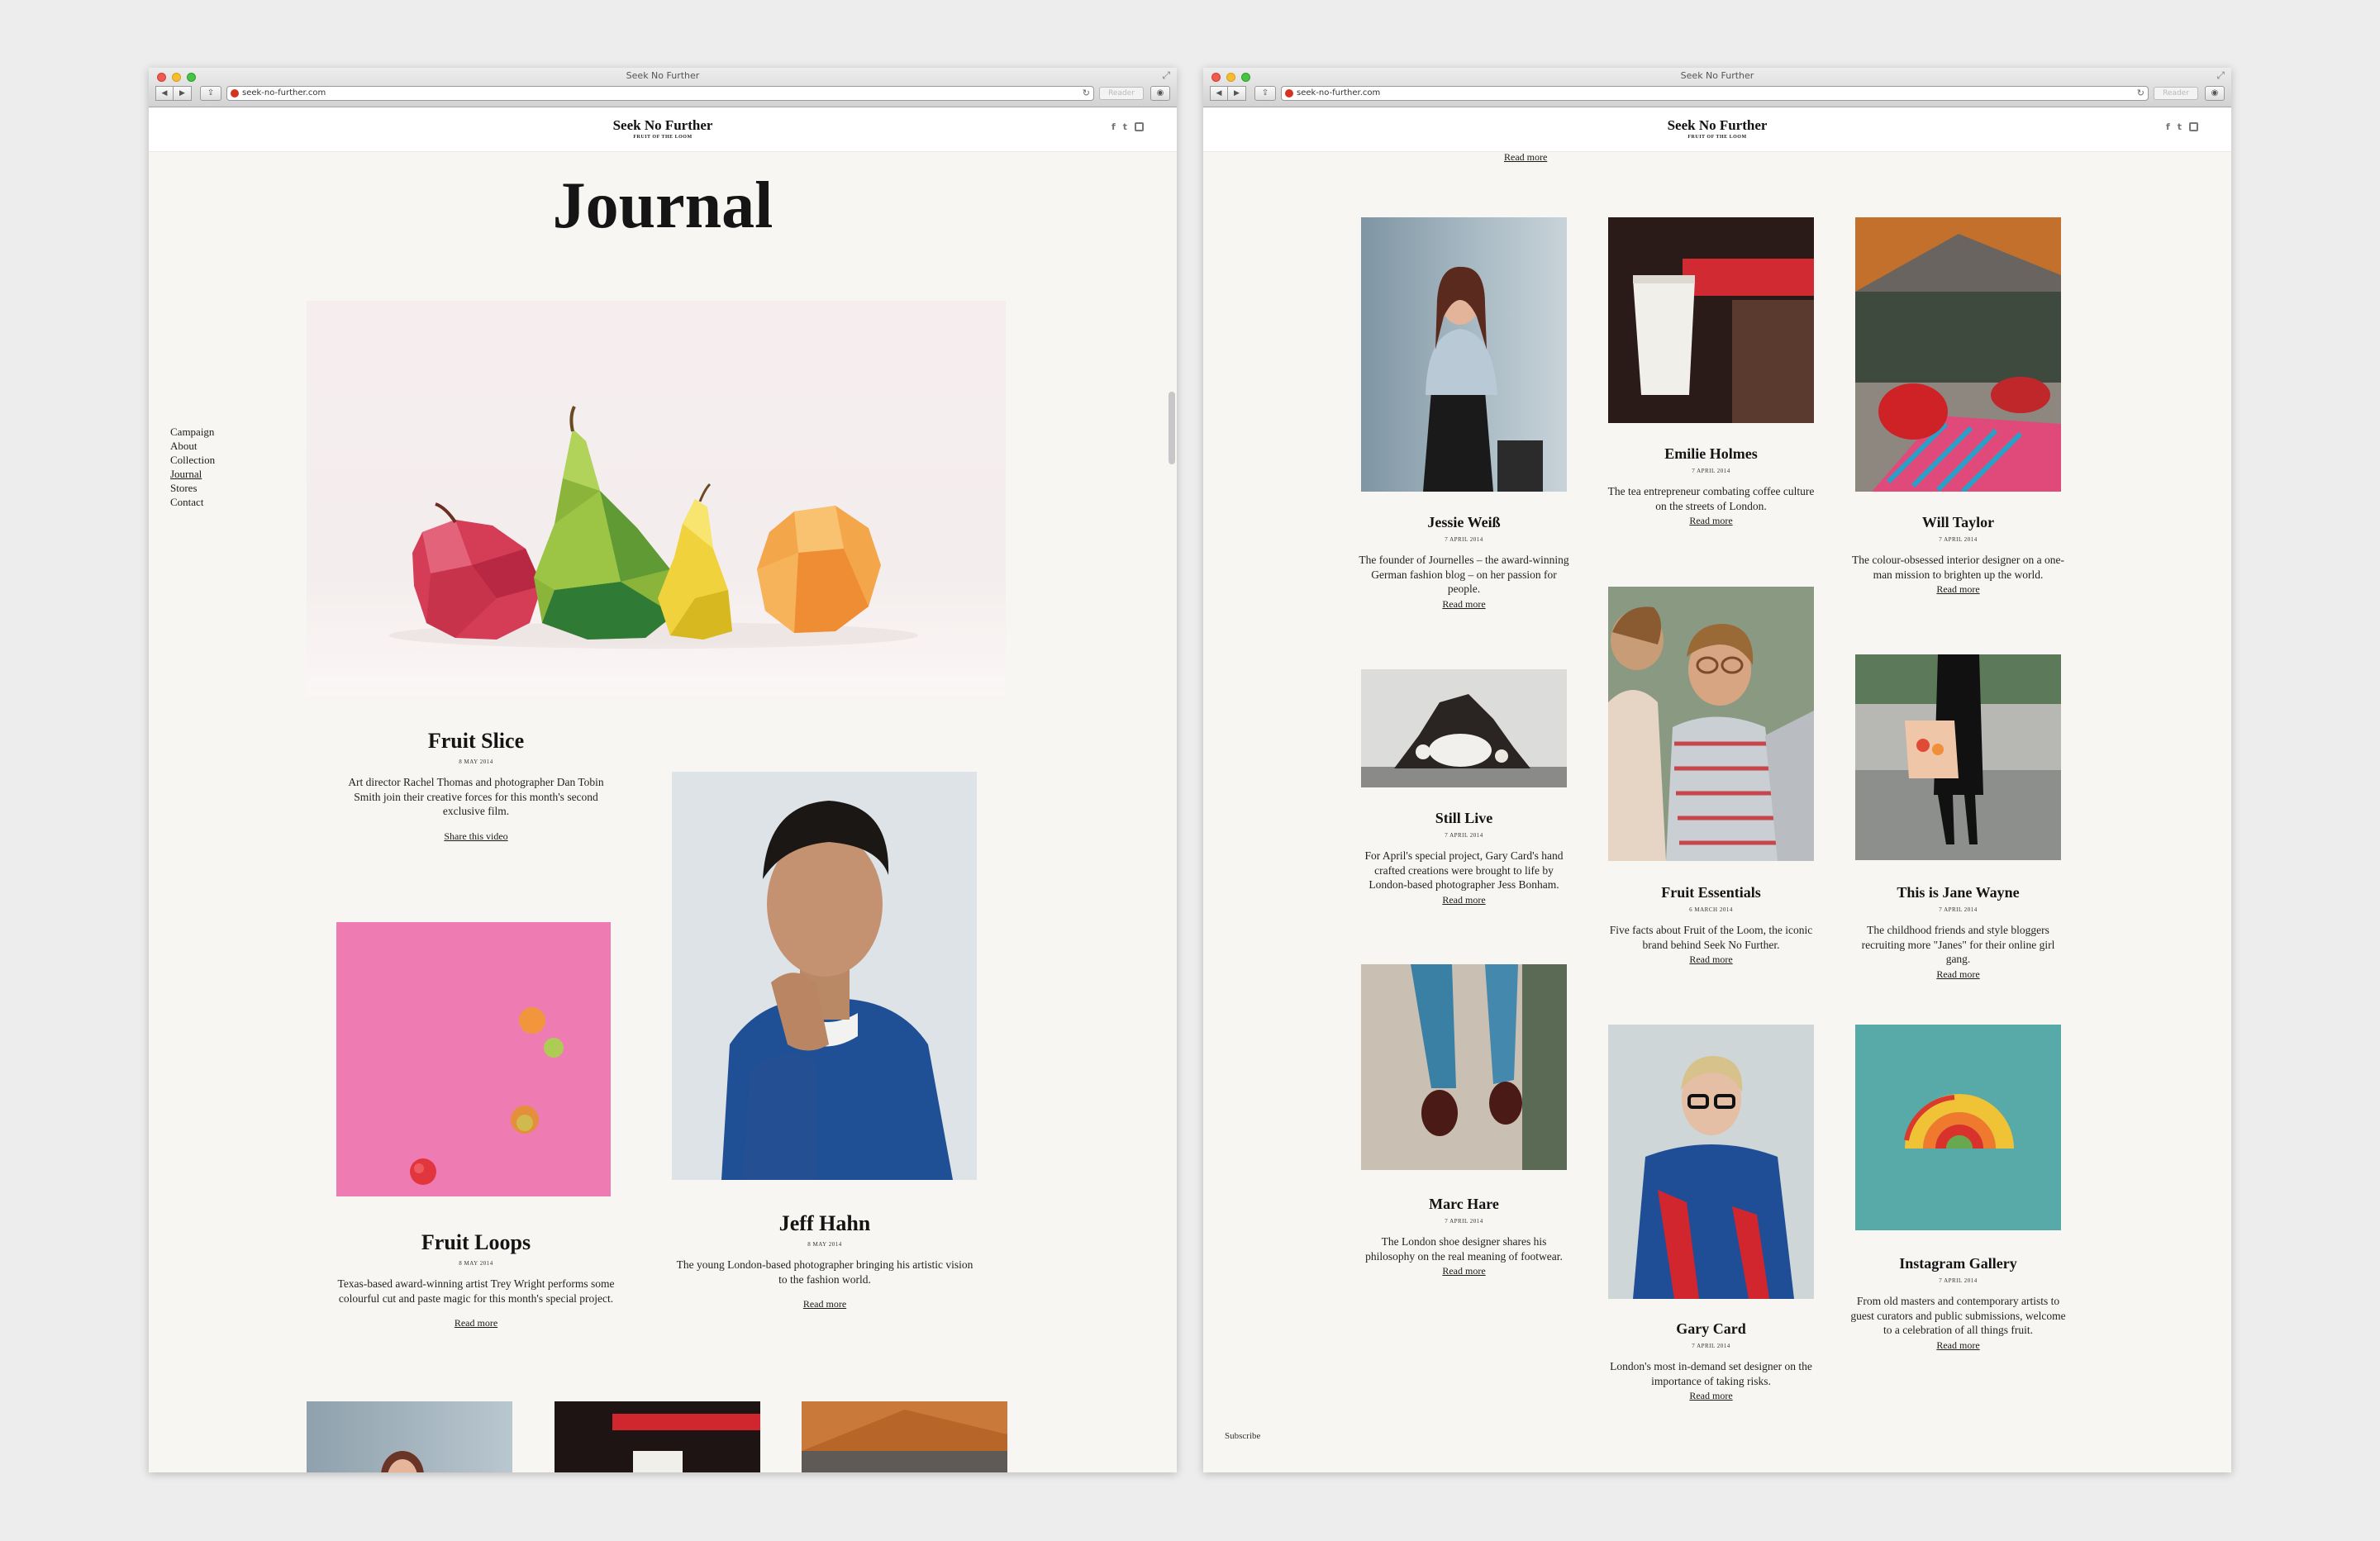 The image size is (2380, 1541). I want to click on instagram-gallery-date: 7 APRIL 2014, so click(1958, 1280).